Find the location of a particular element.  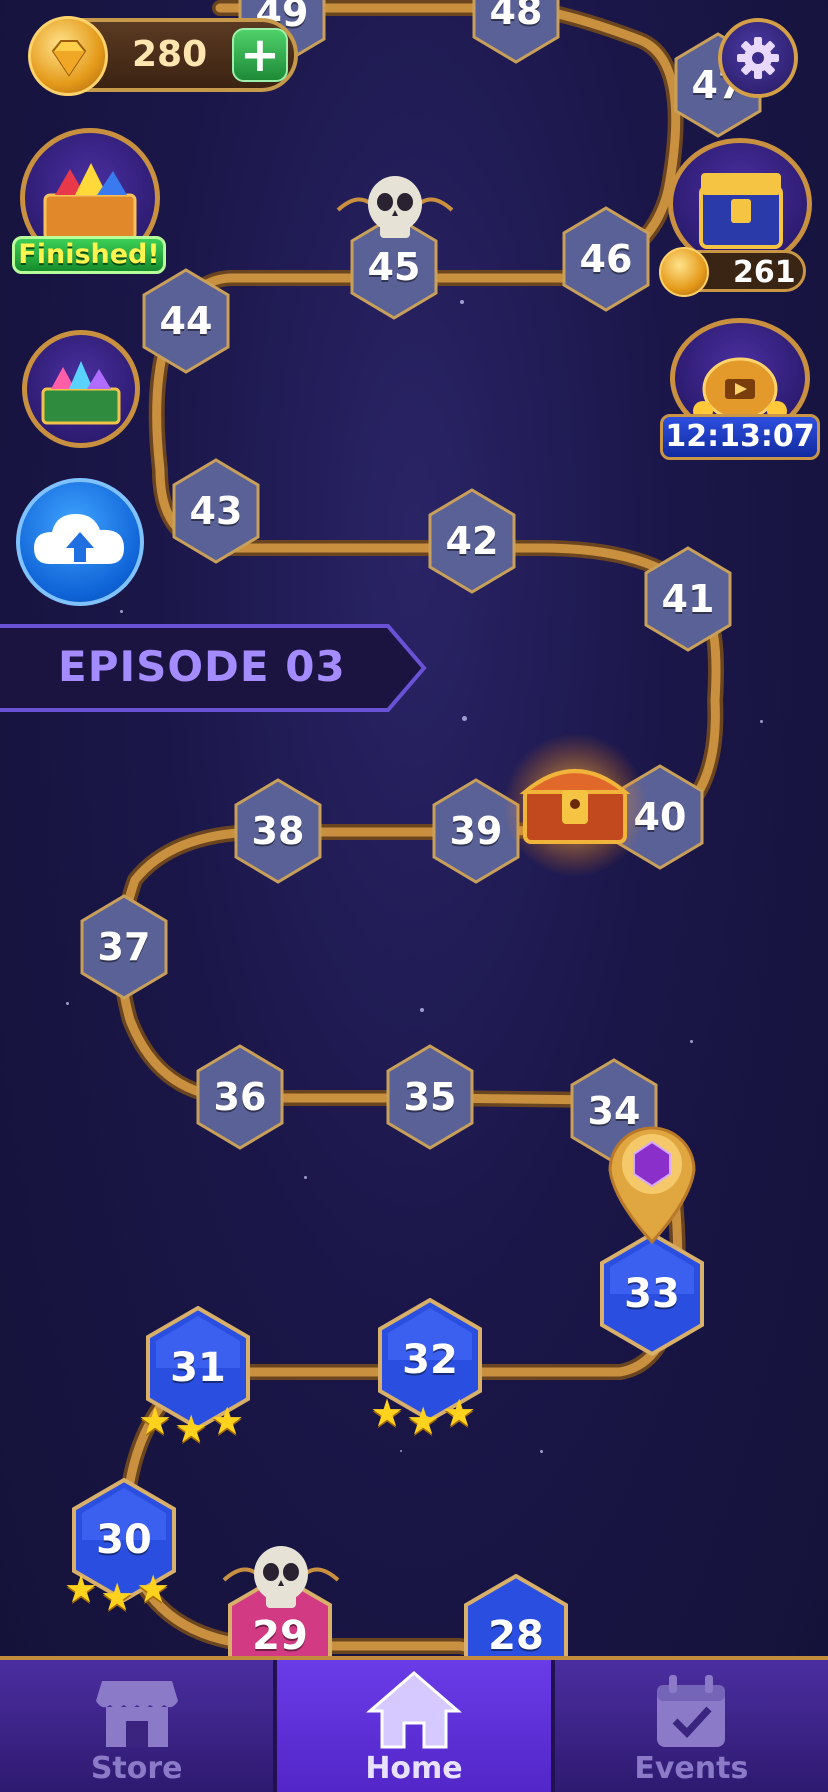

level-number: 44 is located at coordinates (186, 321).